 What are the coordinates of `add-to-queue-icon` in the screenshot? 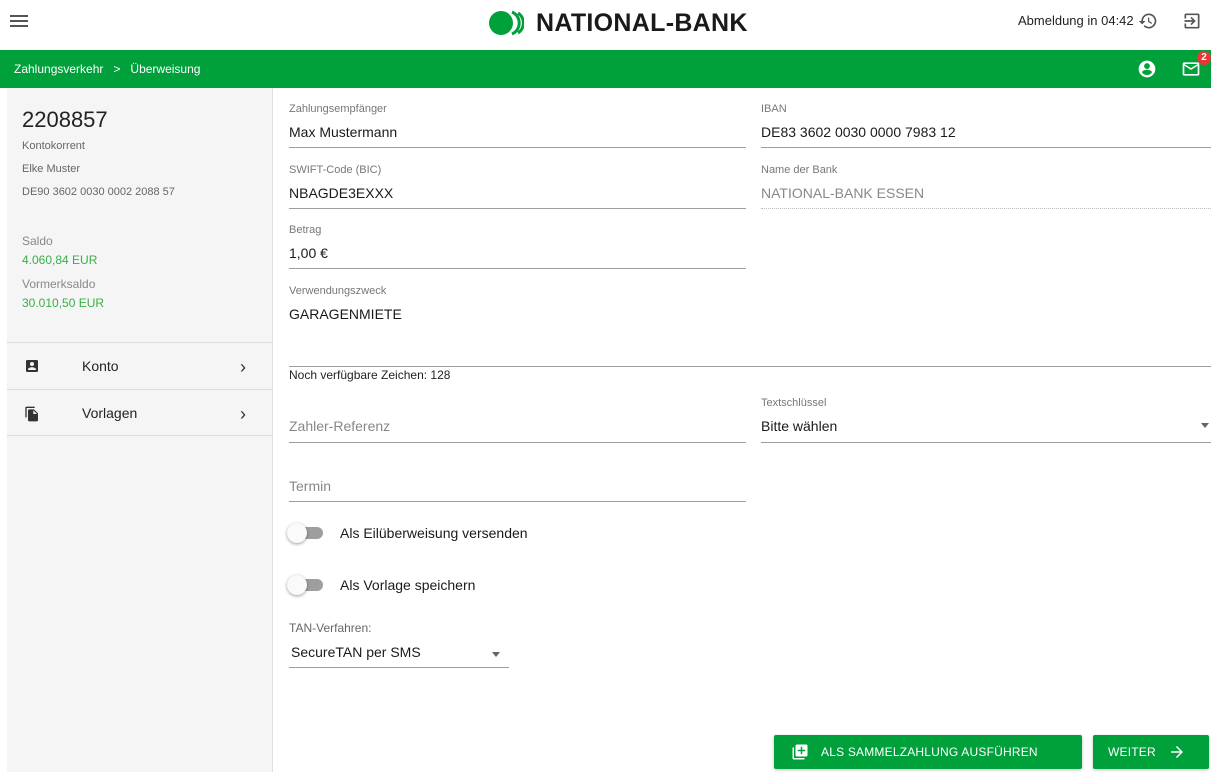 It's located at (800, 752).